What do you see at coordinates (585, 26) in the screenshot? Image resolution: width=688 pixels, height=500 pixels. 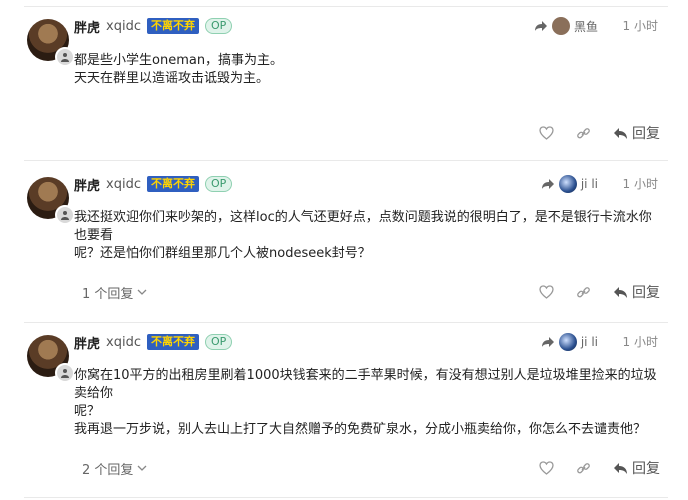 I see `reply-to-name: 黑鱼` at bounding box center [585, 26].